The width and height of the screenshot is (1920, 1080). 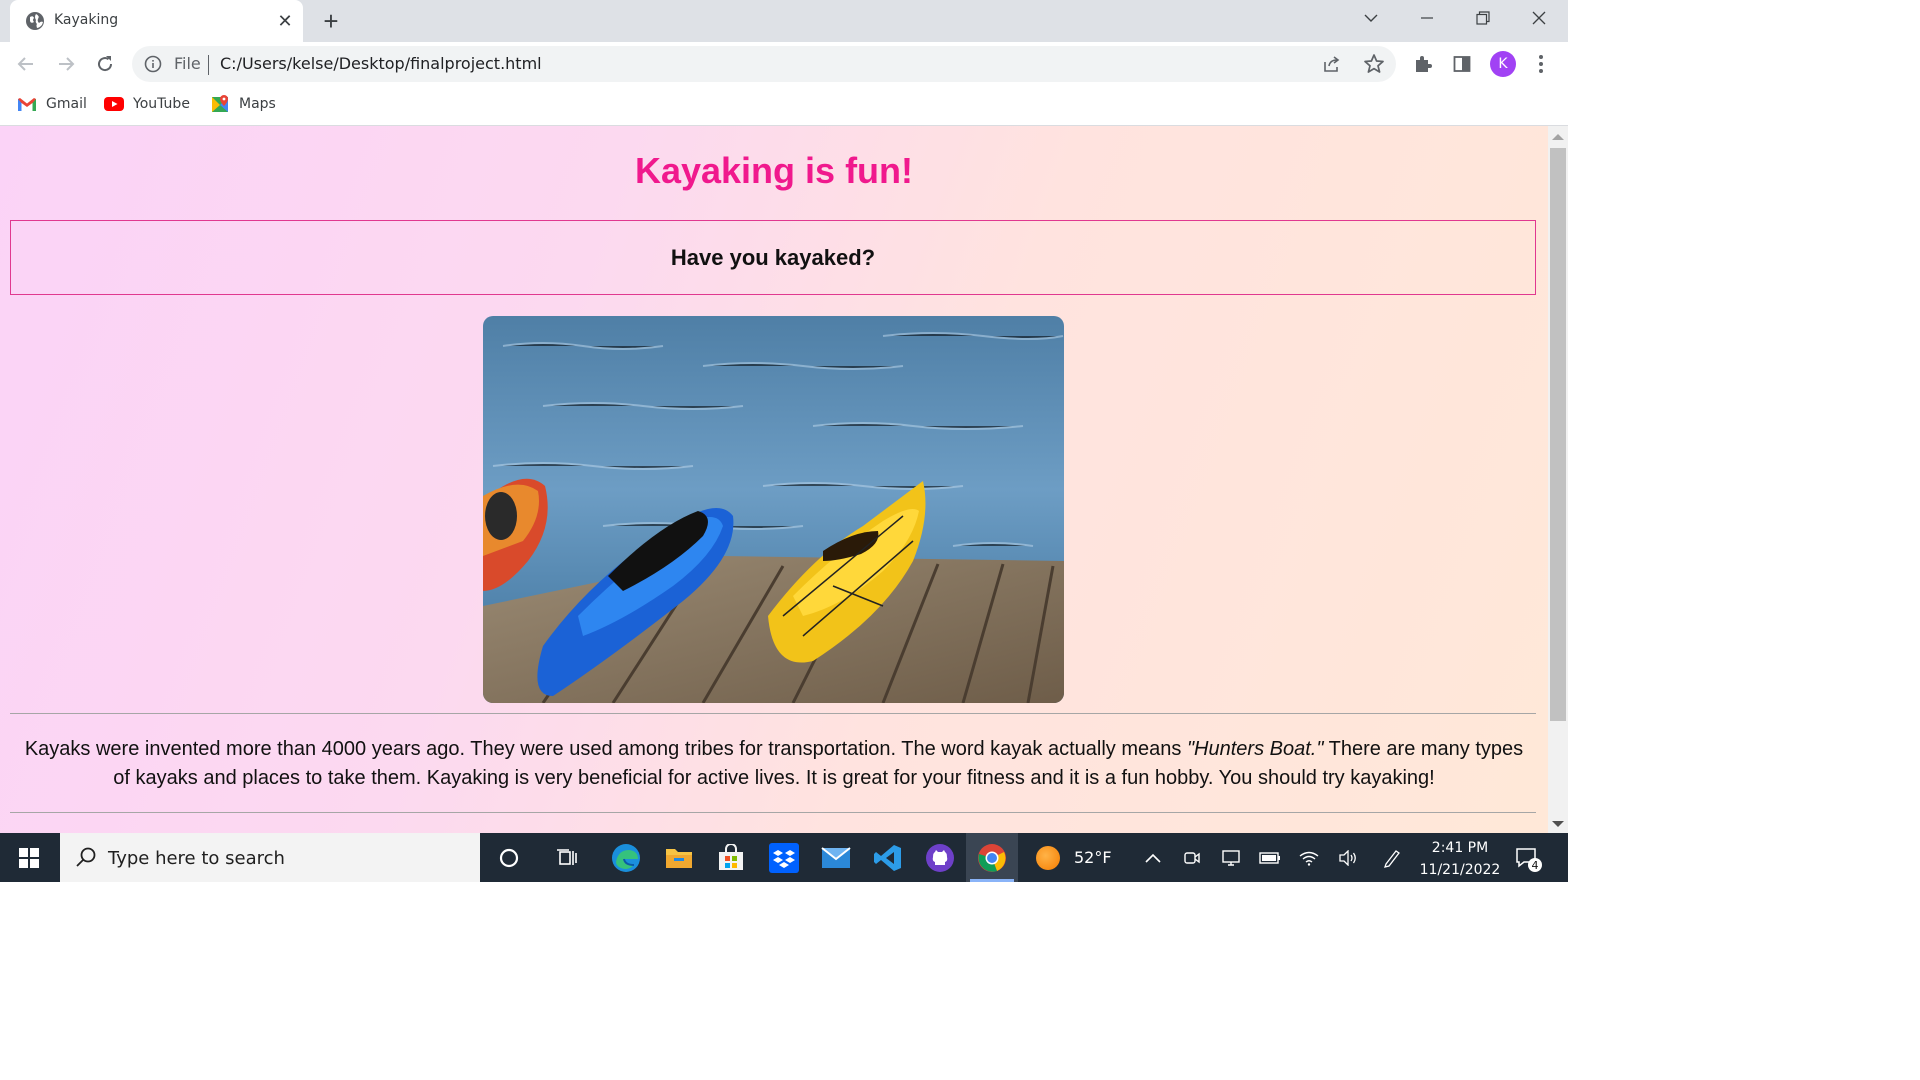 What do you see at coordinates (1460, 848) in the screenshot?
I see `clock-time: 2:41 PM` at bounding box center [1460, 848].